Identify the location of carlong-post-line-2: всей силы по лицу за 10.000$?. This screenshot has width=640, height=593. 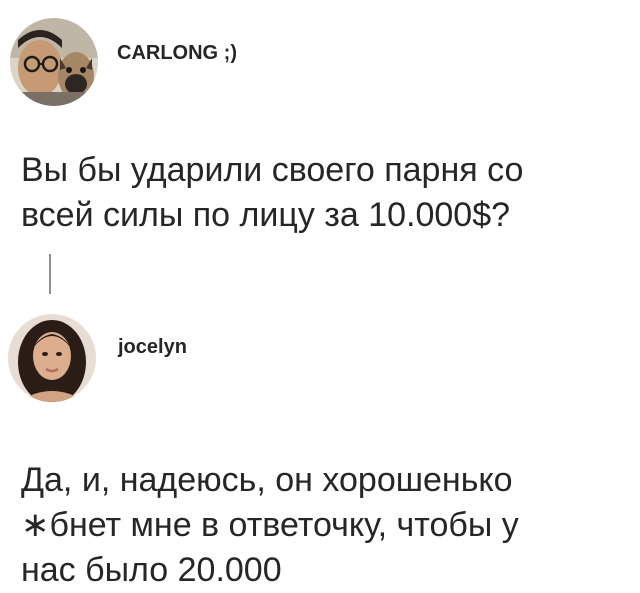
(266, 215).